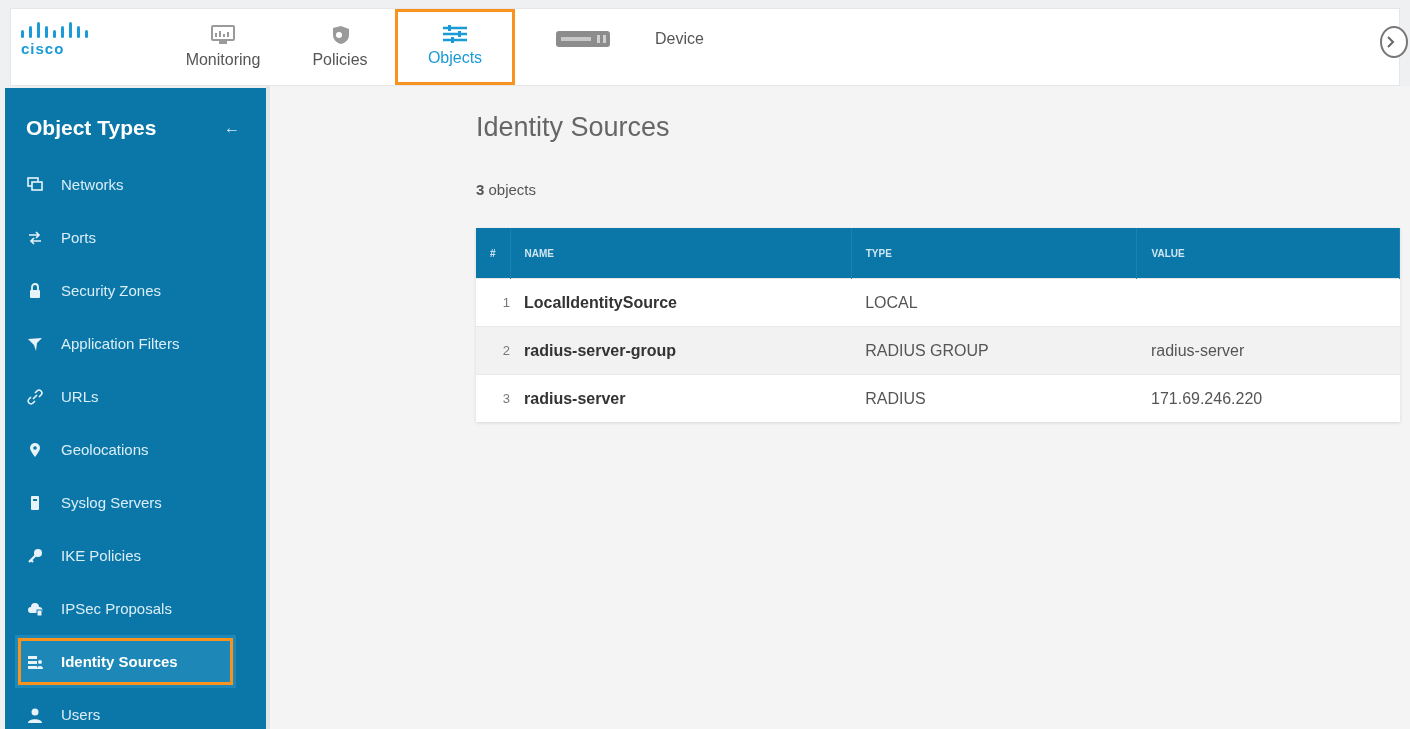 The width and height of the screenshot is (1410, 729). I want to click on sidebar-item: Application Filters, so click(135, 343).